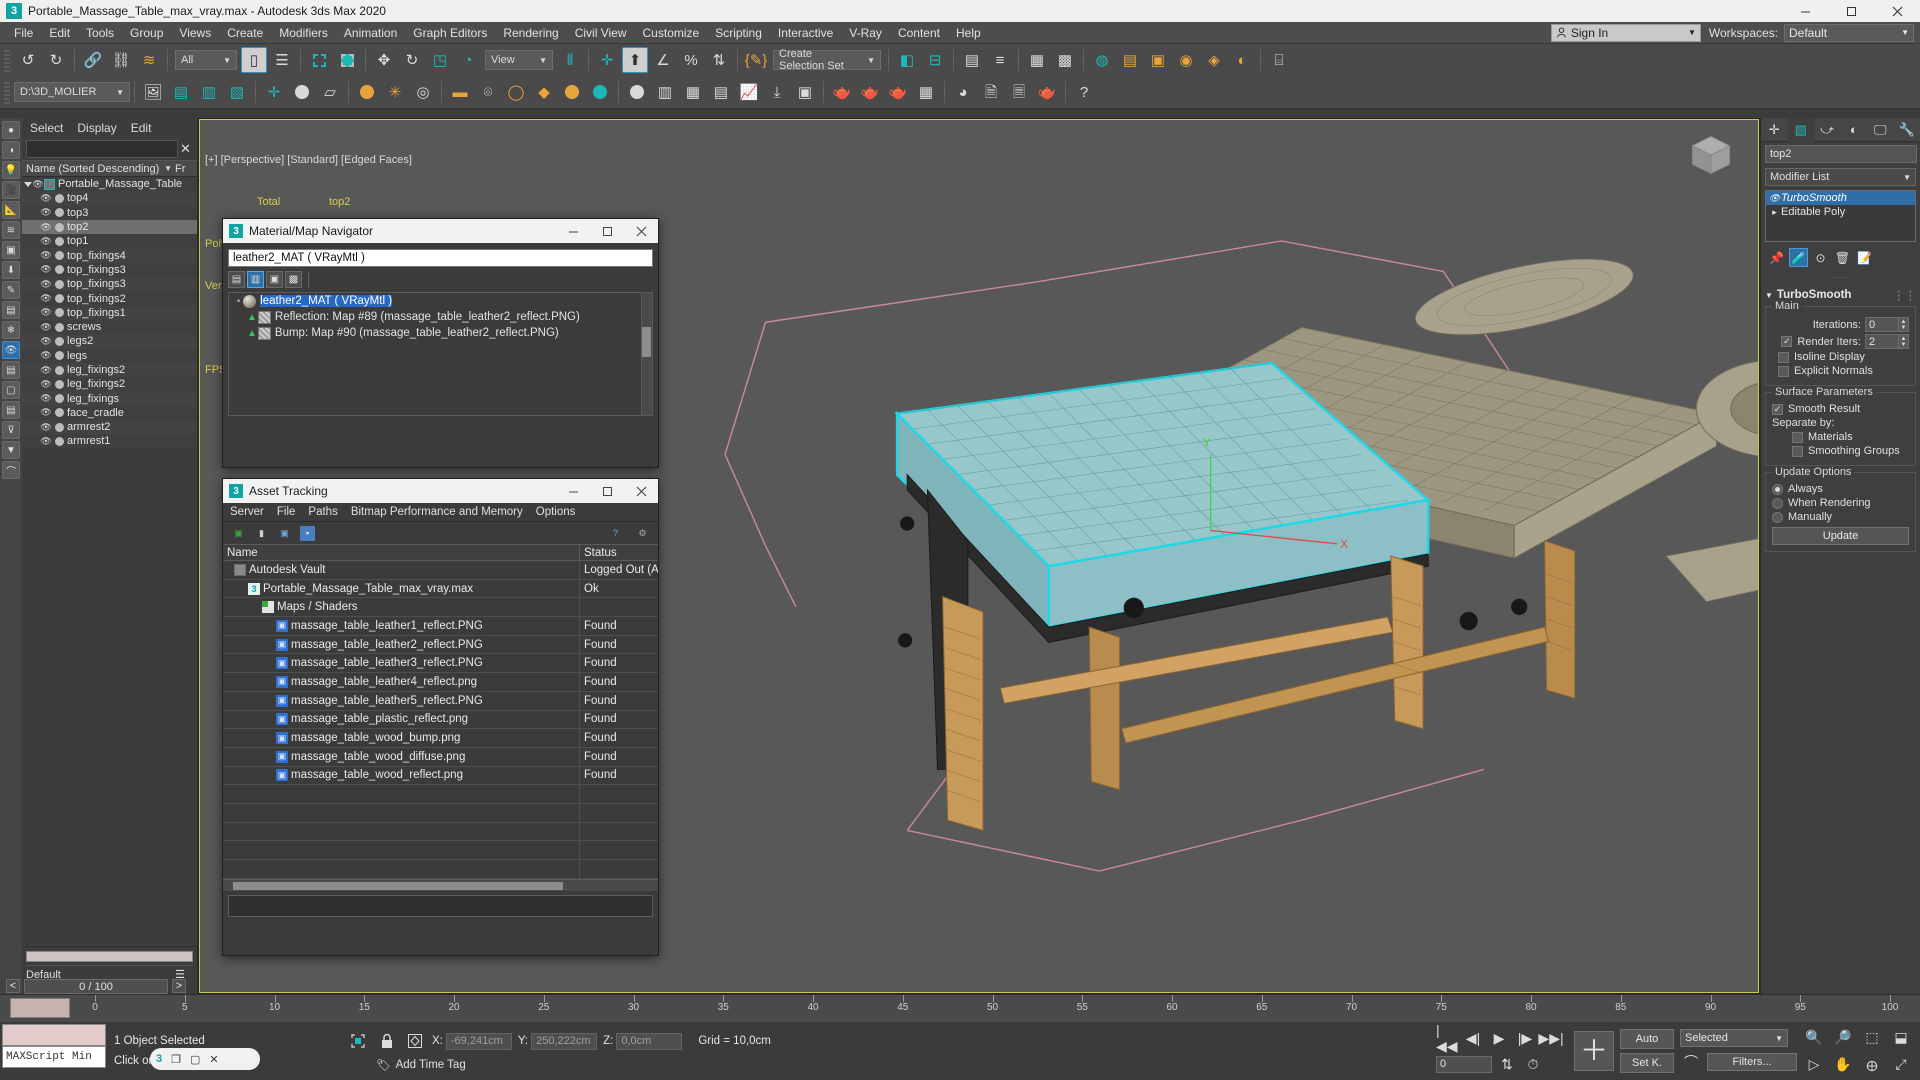  Describe the element at coordinates (46, 128) in the screenshot. I see `explorer-menu-select: Select` at that location.